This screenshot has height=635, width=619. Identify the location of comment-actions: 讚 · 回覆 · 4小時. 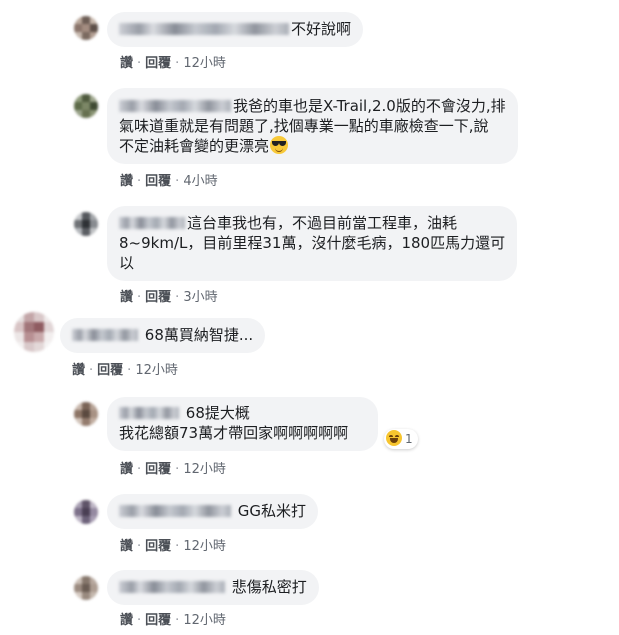
(169, 179).